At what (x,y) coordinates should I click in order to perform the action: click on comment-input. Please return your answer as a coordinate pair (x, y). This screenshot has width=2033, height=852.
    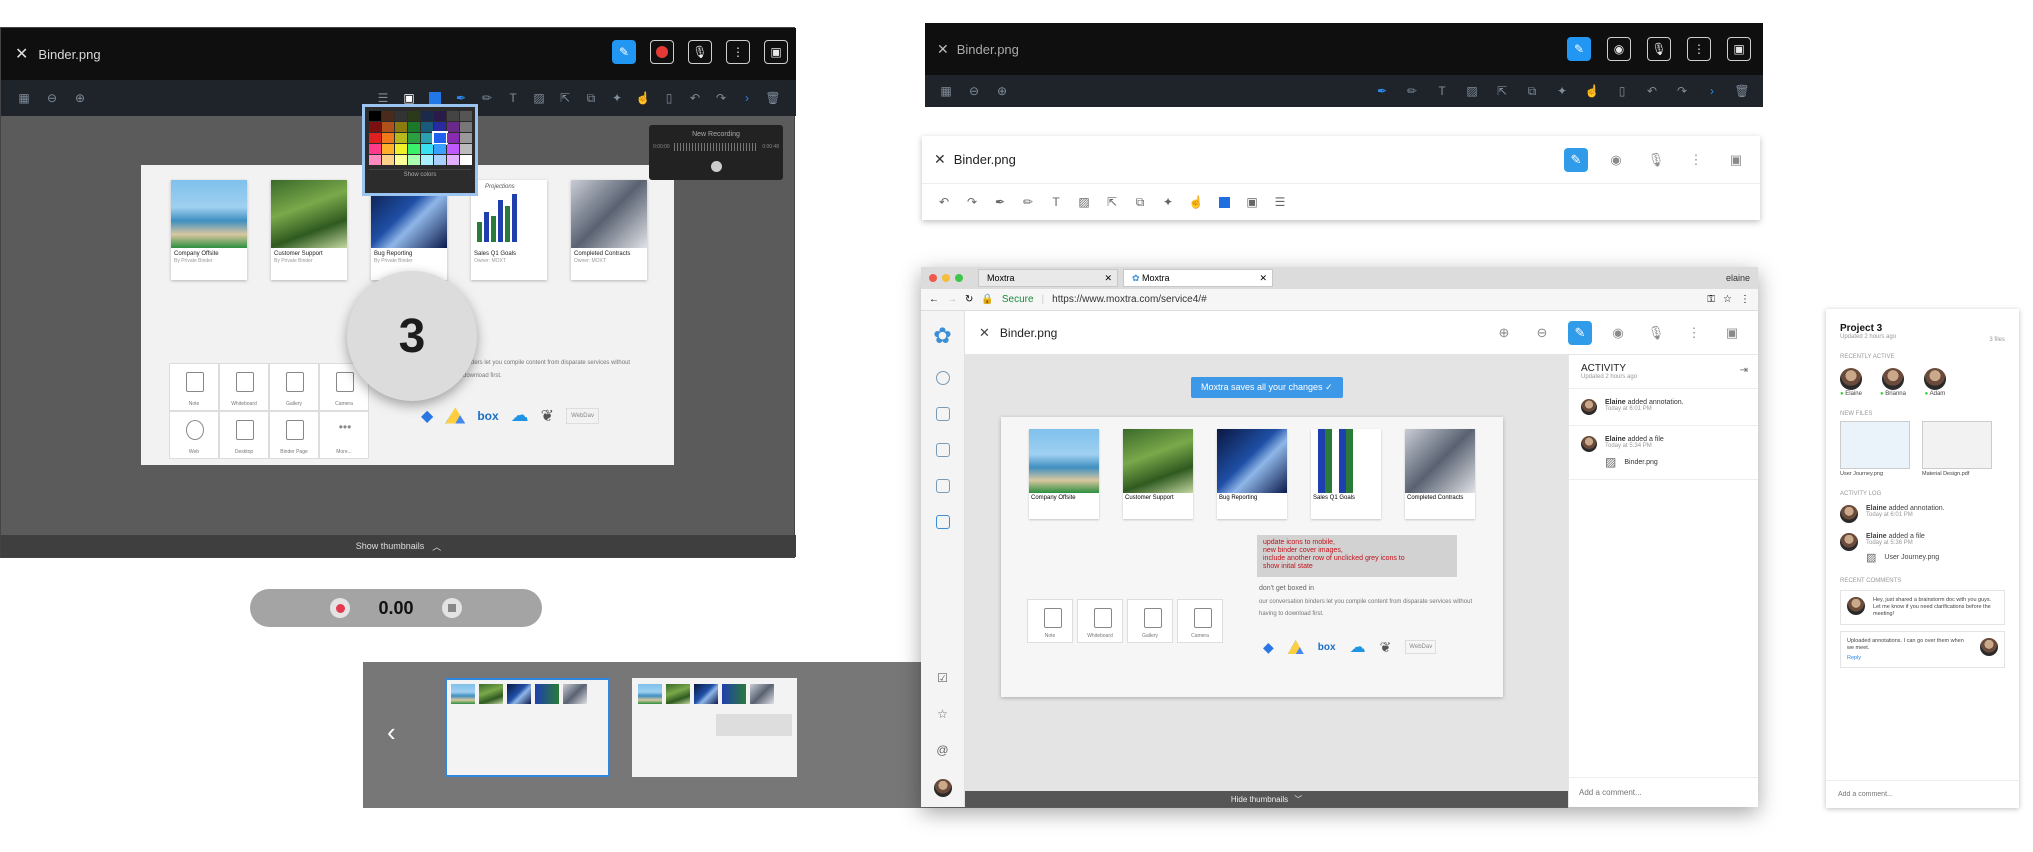
    Looking at the image, I should click on (1663, 792).